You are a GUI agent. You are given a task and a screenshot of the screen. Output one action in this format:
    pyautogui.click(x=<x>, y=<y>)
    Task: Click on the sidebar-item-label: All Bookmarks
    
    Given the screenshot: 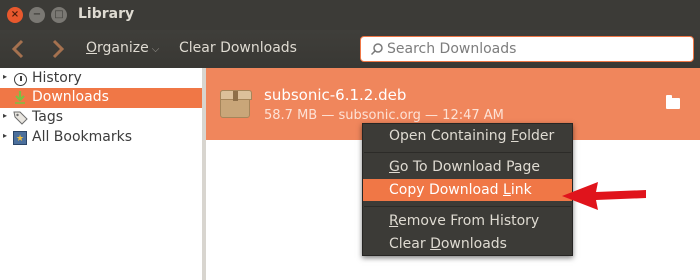 What is the action you would take?
    pyautogui.click(x=82, y=137)
    